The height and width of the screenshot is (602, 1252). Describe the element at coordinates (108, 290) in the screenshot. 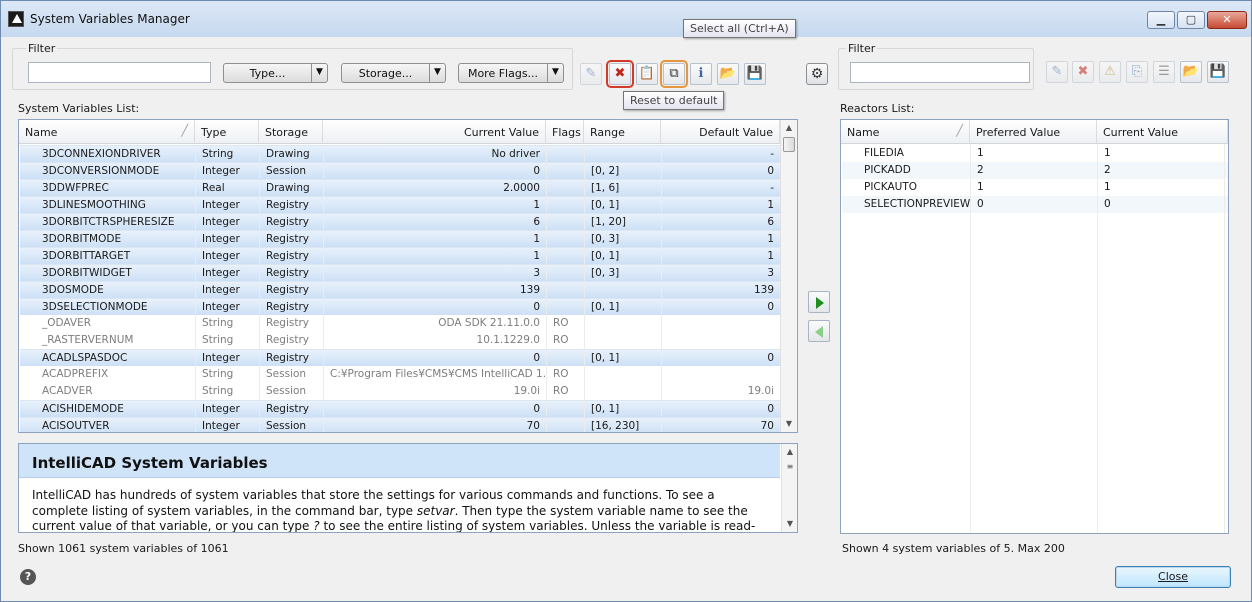

I see `cell-name: 3DOSMODE` at that location.